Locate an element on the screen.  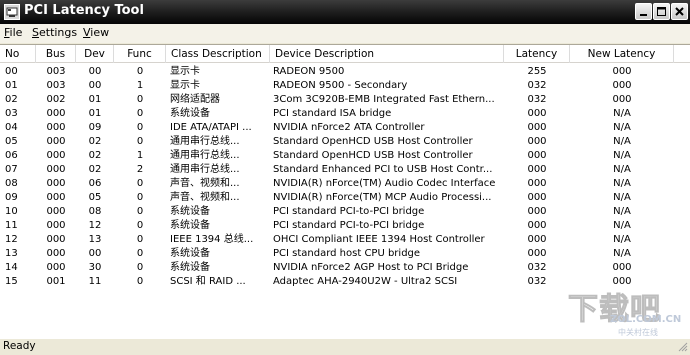
cell-no: 00 is located at coordinates (11, 71).